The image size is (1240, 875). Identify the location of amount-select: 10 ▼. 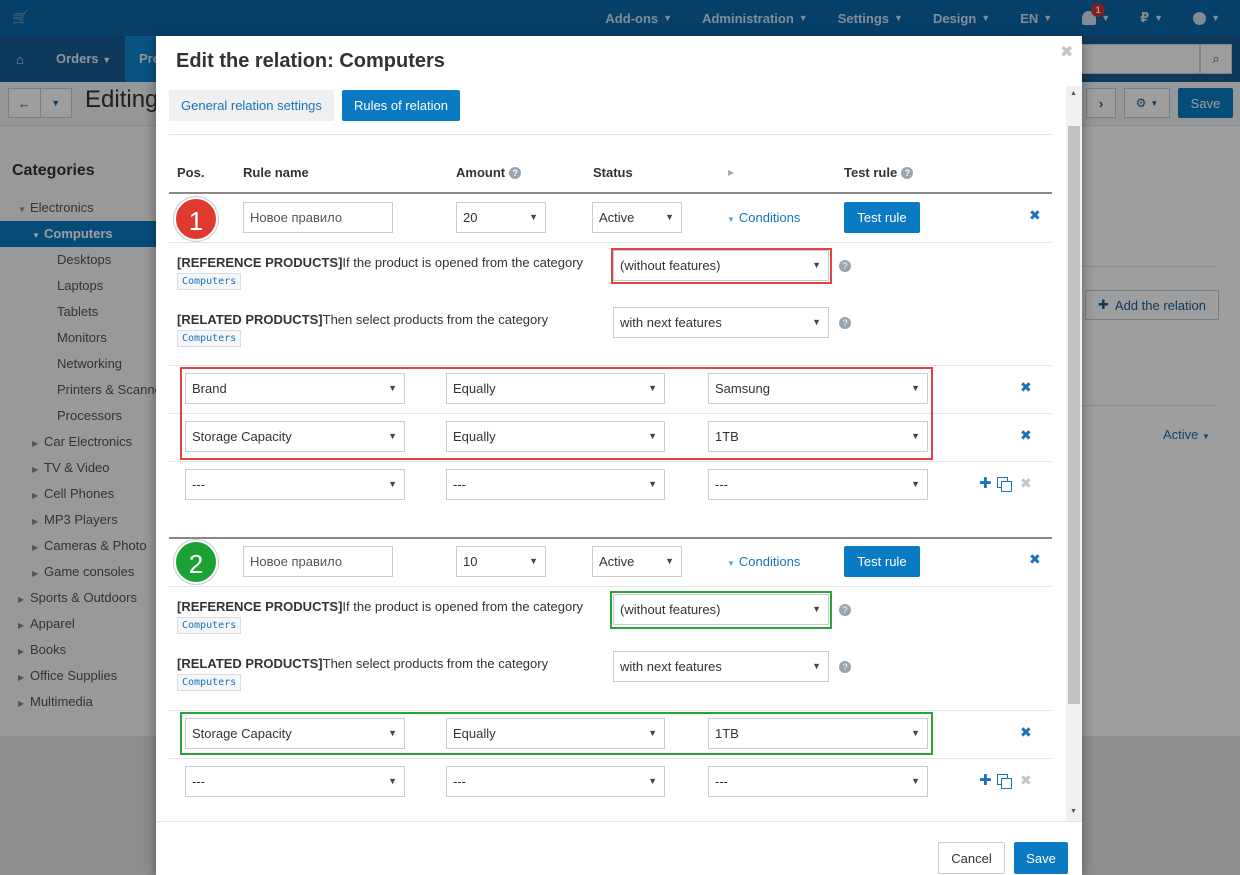
(501, 561).